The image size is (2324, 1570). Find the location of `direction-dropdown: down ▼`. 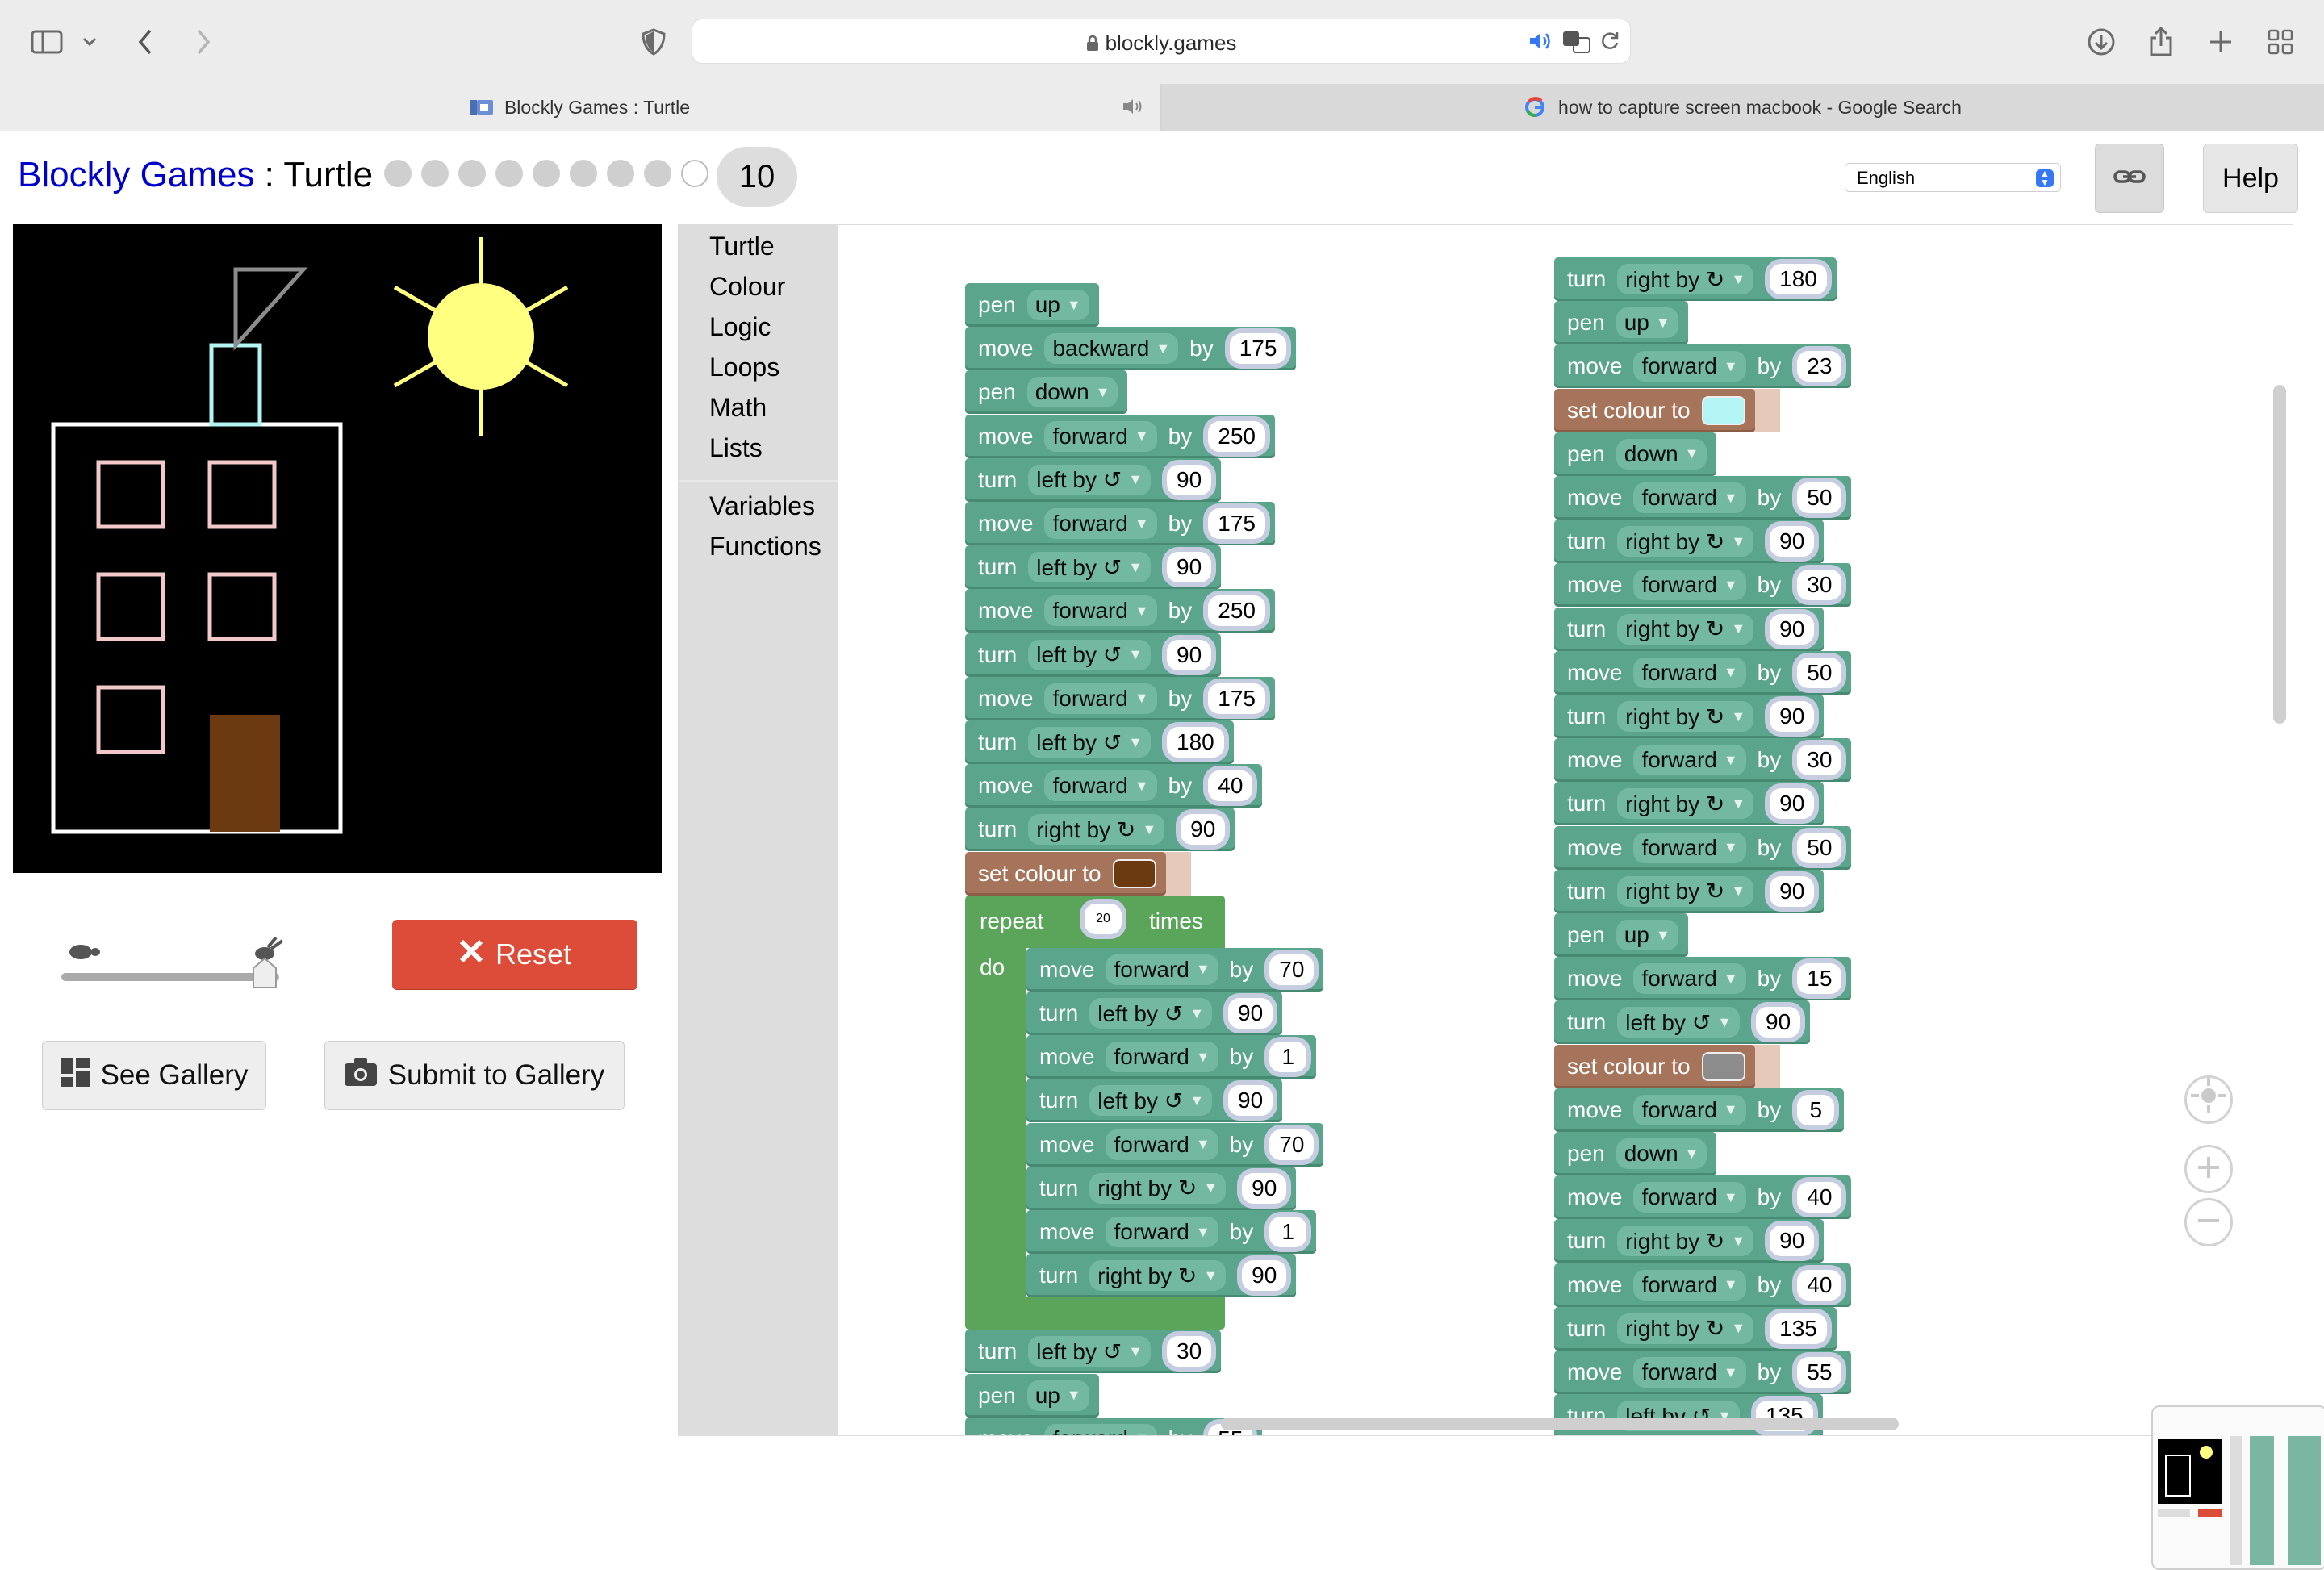

direction-dropdown: down ▼ is located at coordinates (1661, 1153).